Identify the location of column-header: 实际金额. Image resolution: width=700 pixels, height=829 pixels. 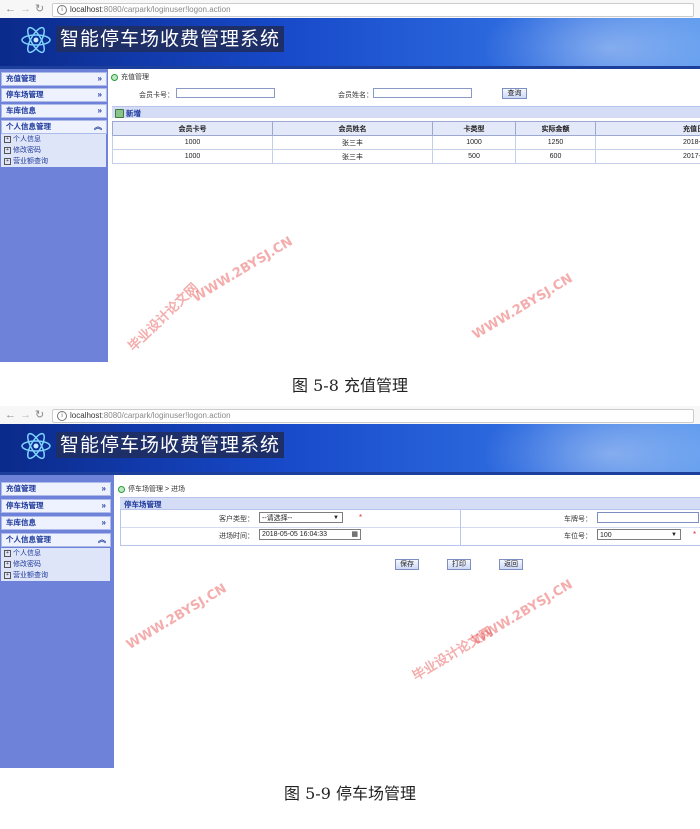
(555, 128).